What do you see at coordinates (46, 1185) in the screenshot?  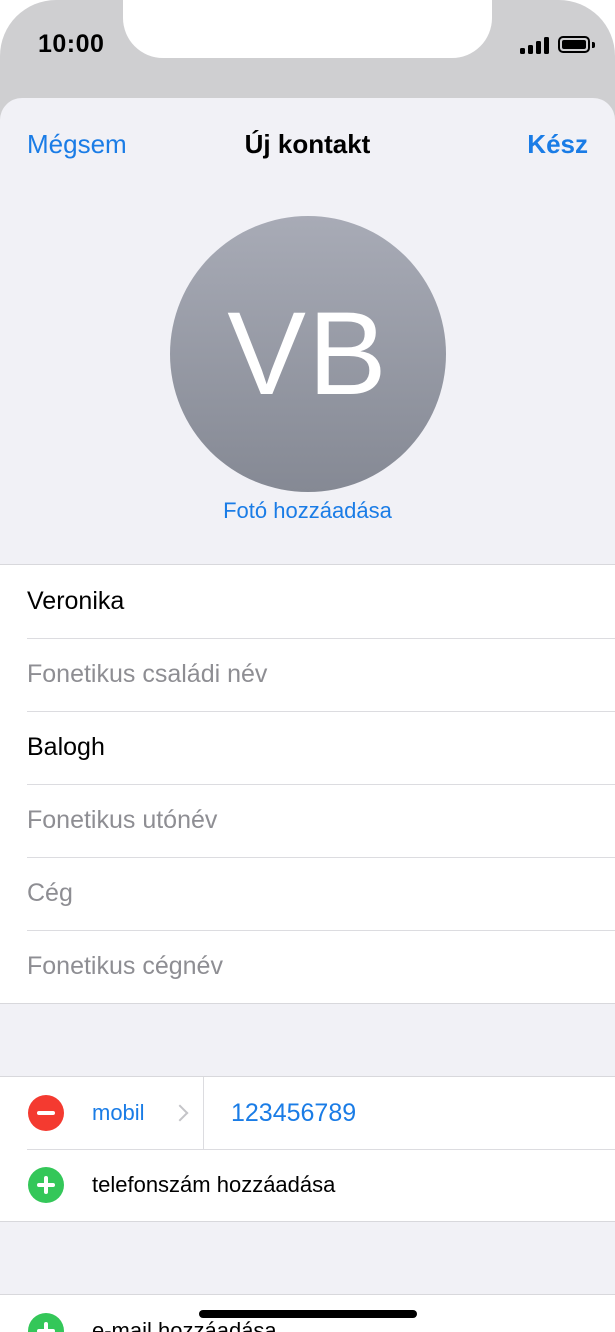 I see `add-phone-button` at bounding box center [46, 1185].